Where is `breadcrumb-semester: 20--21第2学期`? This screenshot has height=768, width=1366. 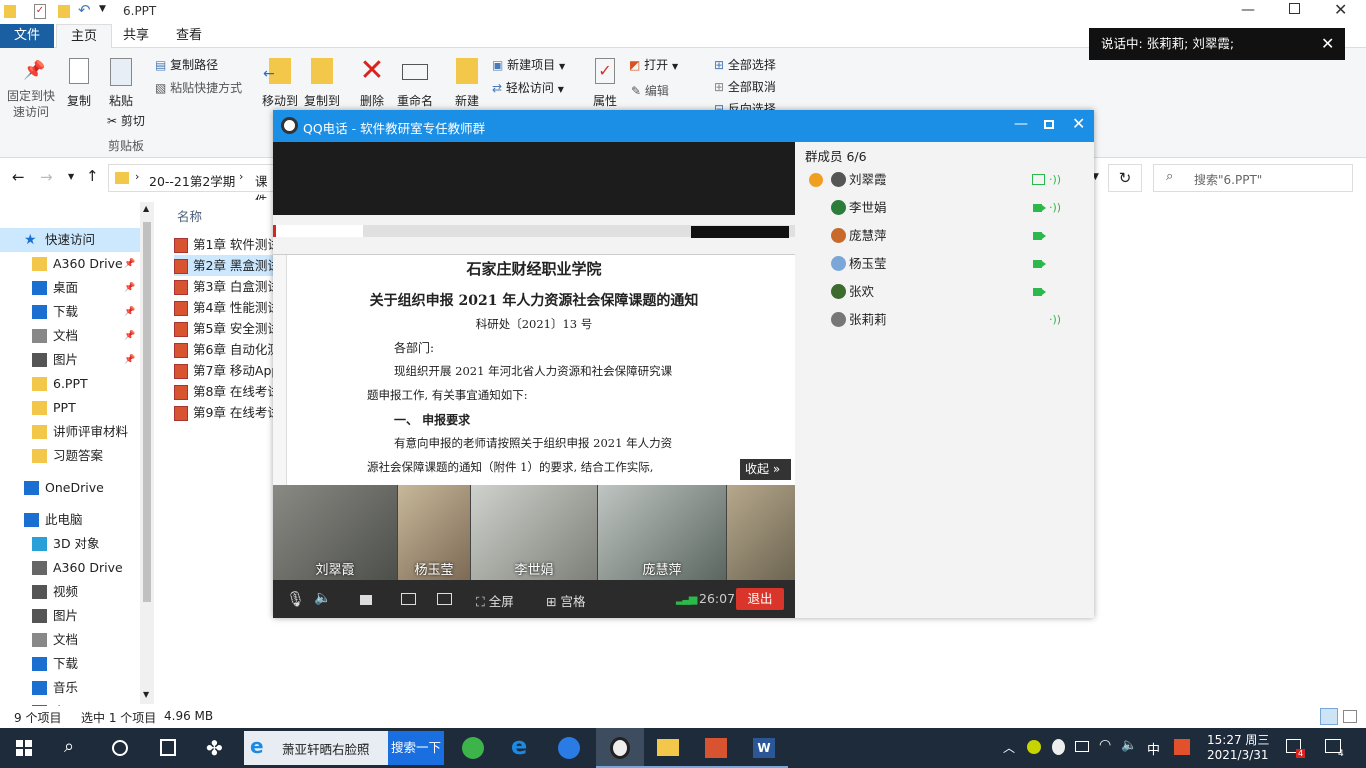 breadcrumb-semester: 20--21第2学期 is located at coordinates (192, 180).